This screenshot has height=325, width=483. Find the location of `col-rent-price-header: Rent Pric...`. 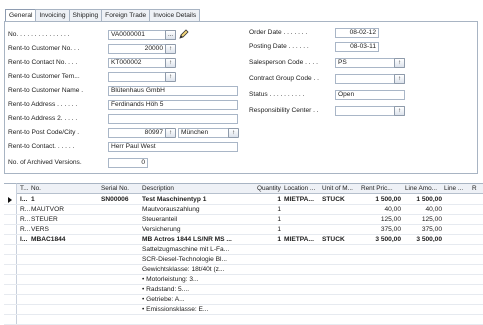

col-rent-price-header: Rent Pric... is located at coordinates (377, 188).